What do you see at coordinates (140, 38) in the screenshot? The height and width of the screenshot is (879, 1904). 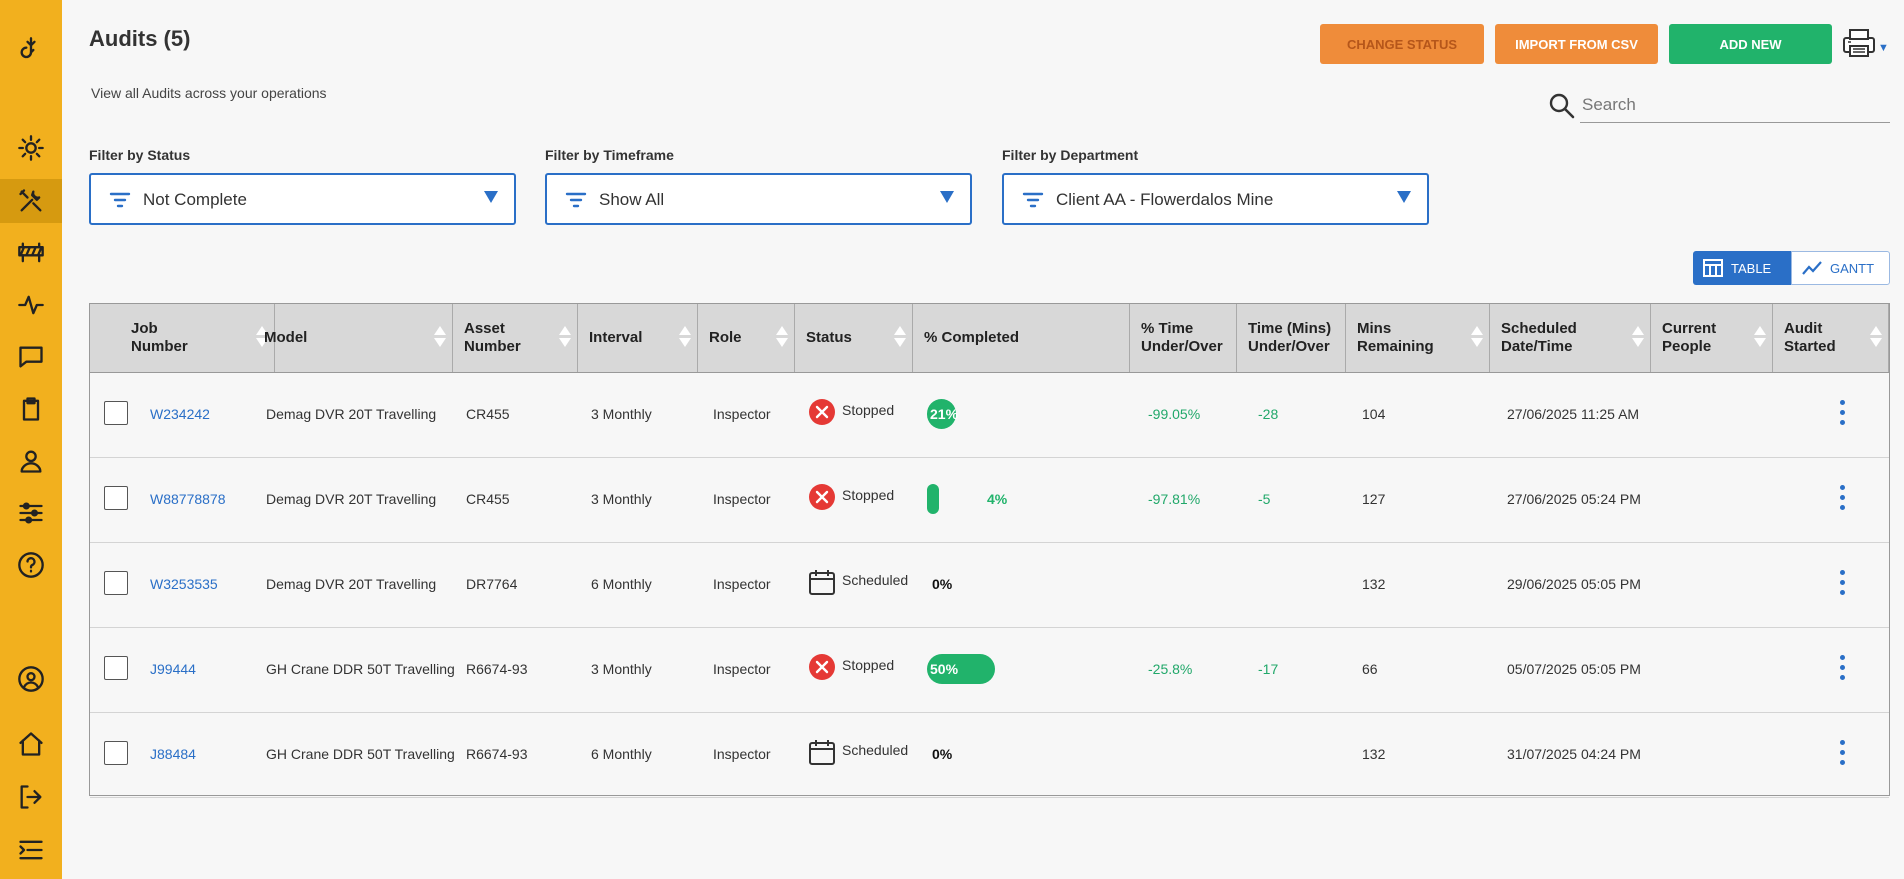 I see `page-title: Audits (5)` at bounding box center [140, 38].